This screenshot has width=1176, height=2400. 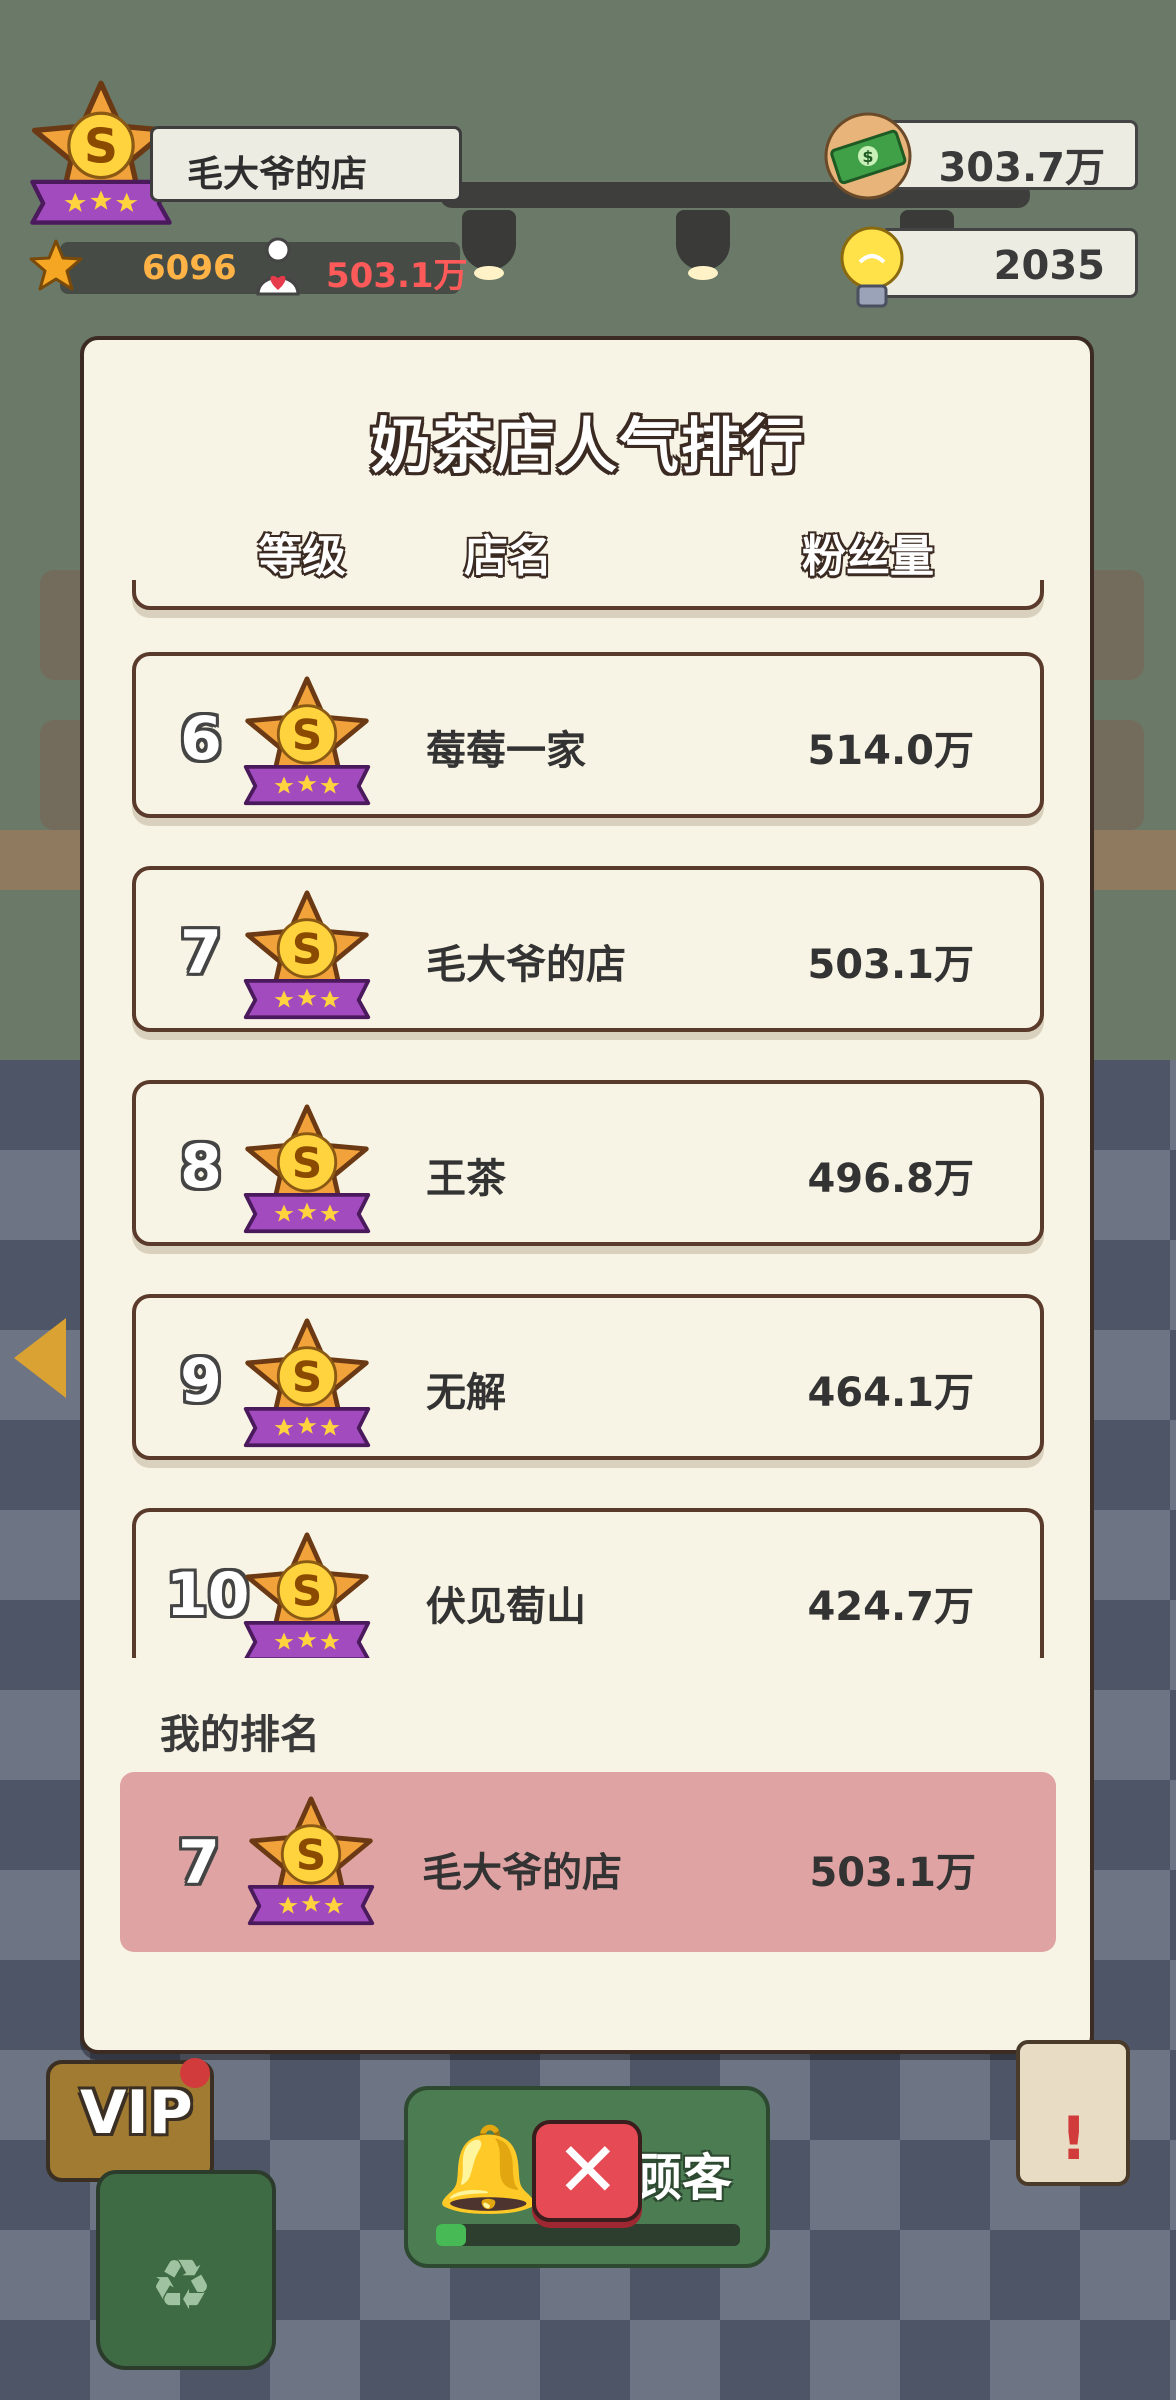 What do you see at coordinates (588, 1583) in the screenshot?
I see `ranking-row: 10 伏见萄山 424.7万` at bounding box center [588, 1583].